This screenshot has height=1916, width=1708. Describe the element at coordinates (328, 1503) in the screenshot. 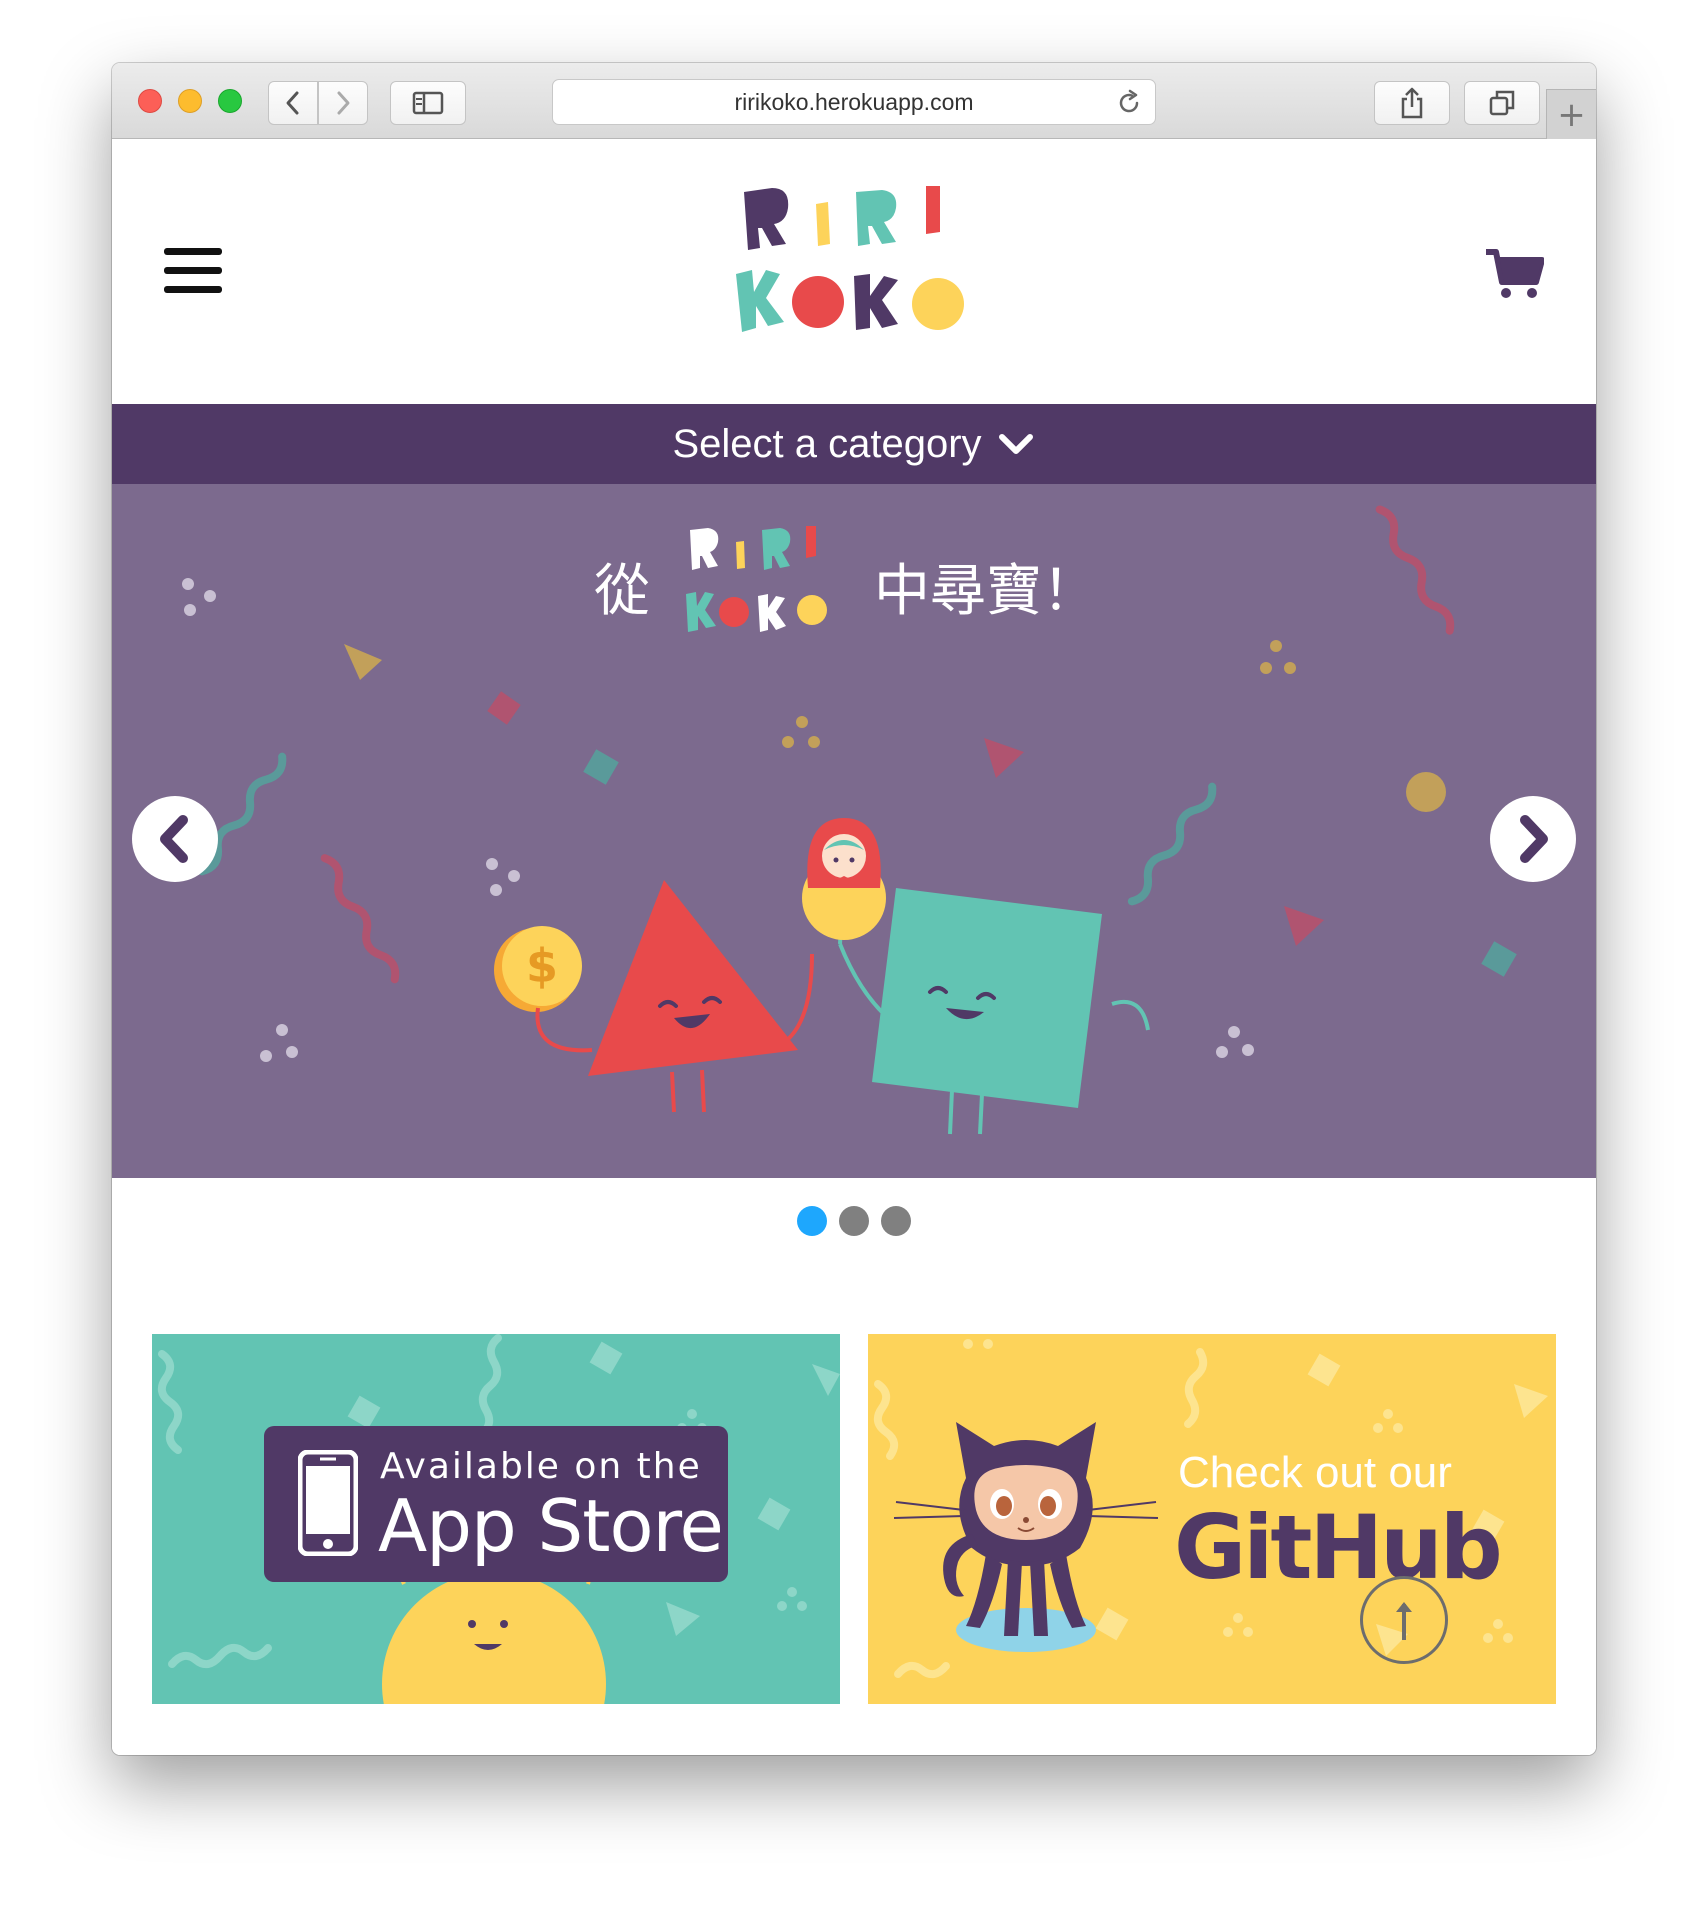

I see `phone-icon` at that location.